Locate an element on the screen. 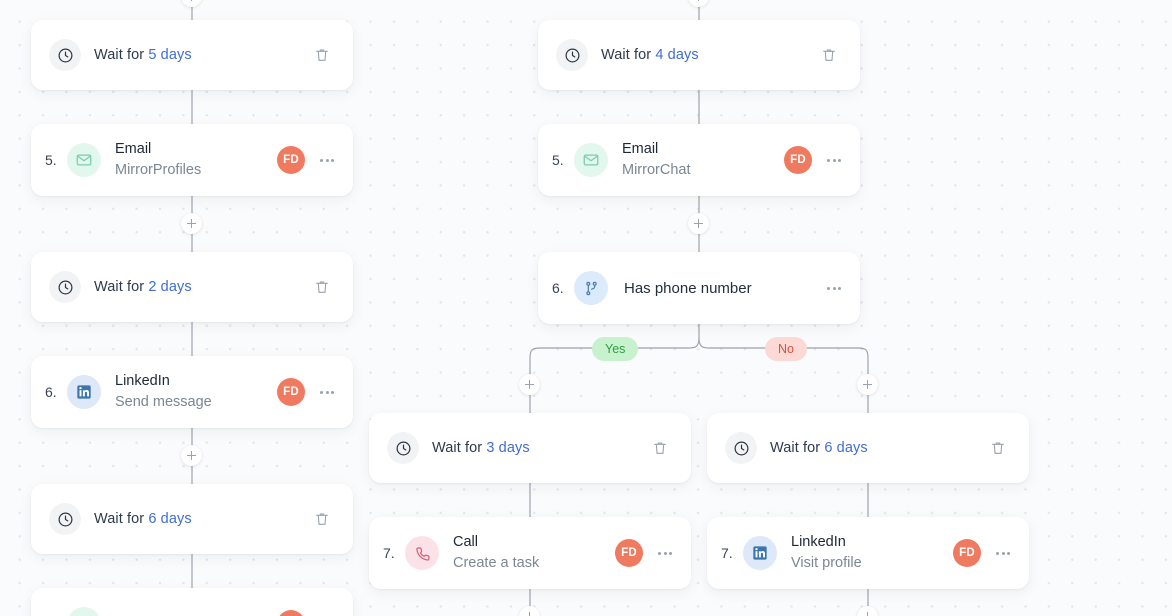 This screenshot has height=616, width=1172. branch-label-no: No is located at coordinates (786, 349).